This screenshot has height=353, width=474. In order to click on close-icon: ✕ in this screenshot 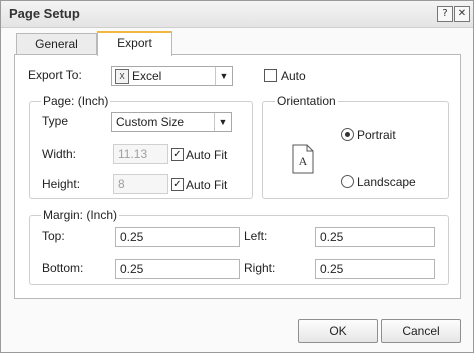, I will do `click(462, 14)`.